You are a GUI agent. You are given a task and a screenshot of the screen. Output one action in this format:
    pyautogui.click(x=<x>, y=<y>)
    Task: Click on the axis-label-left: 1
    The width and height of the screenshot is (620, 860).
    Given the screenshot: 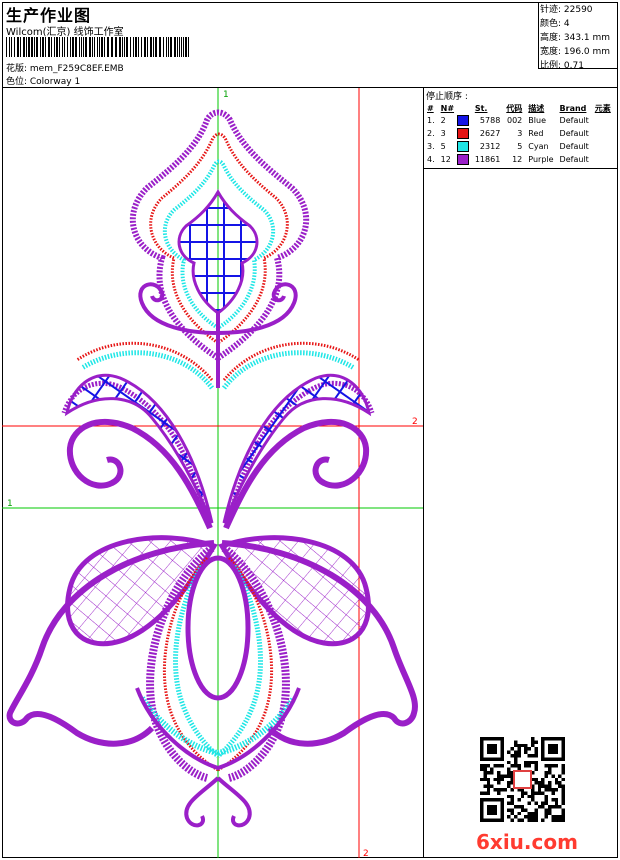 What is the action you would take?
    pyautogui.click(x=10, y=504)
    